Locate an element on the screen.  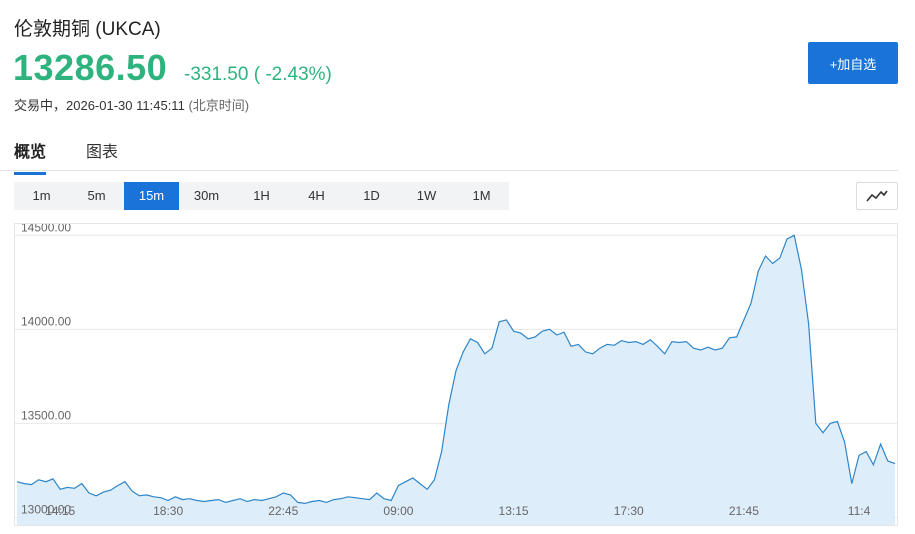
y-tick-label: 13500.00 is located at coordinates (46, 415).